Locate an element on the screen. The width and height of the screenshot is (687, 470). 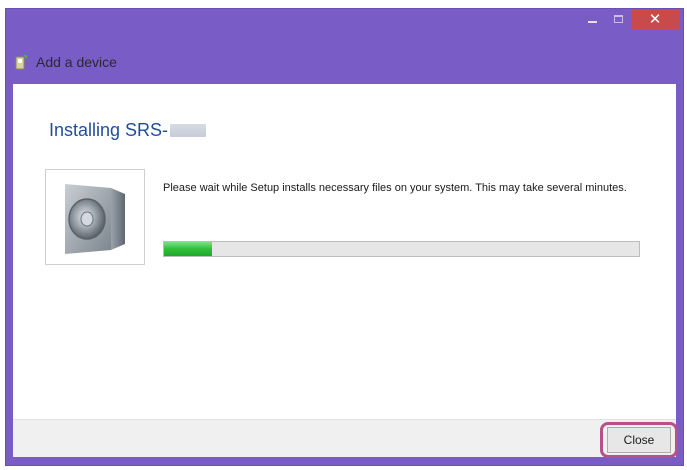
close-button: Close is located at coordinates (639, 440).